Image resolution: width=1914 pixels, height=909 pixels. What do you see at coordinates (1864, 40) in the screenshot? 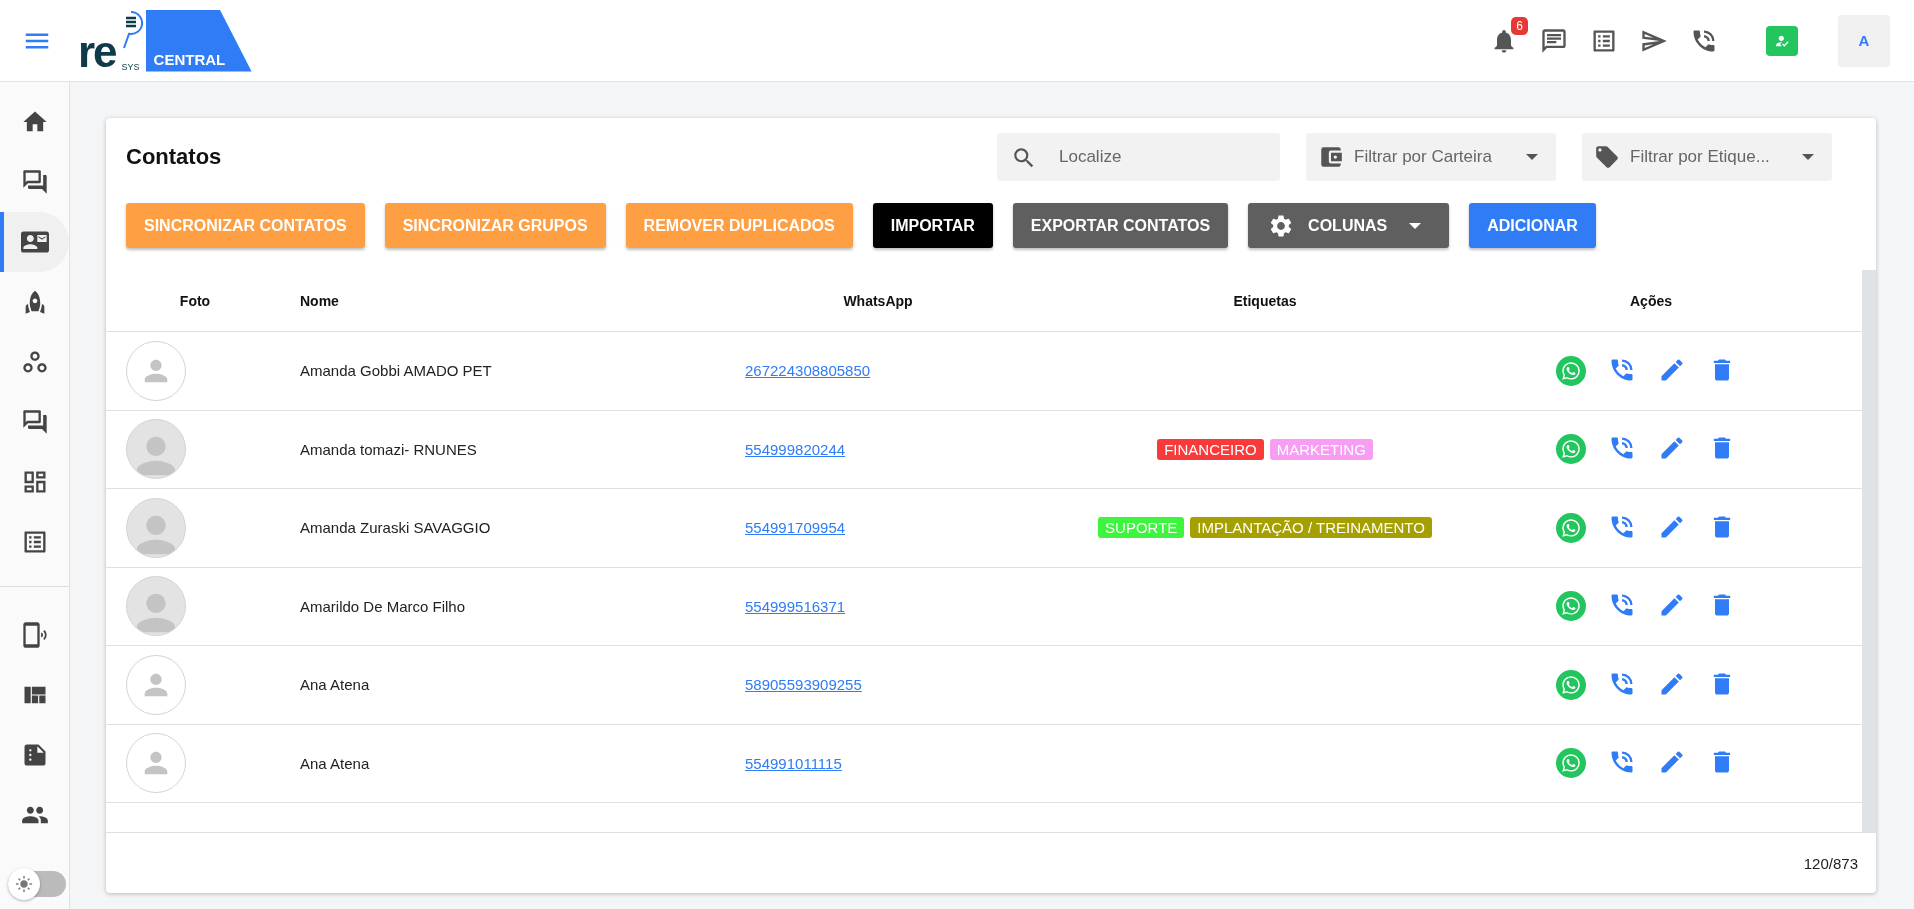
I see `user-avatar: A` at bounding box center [1864, 40].